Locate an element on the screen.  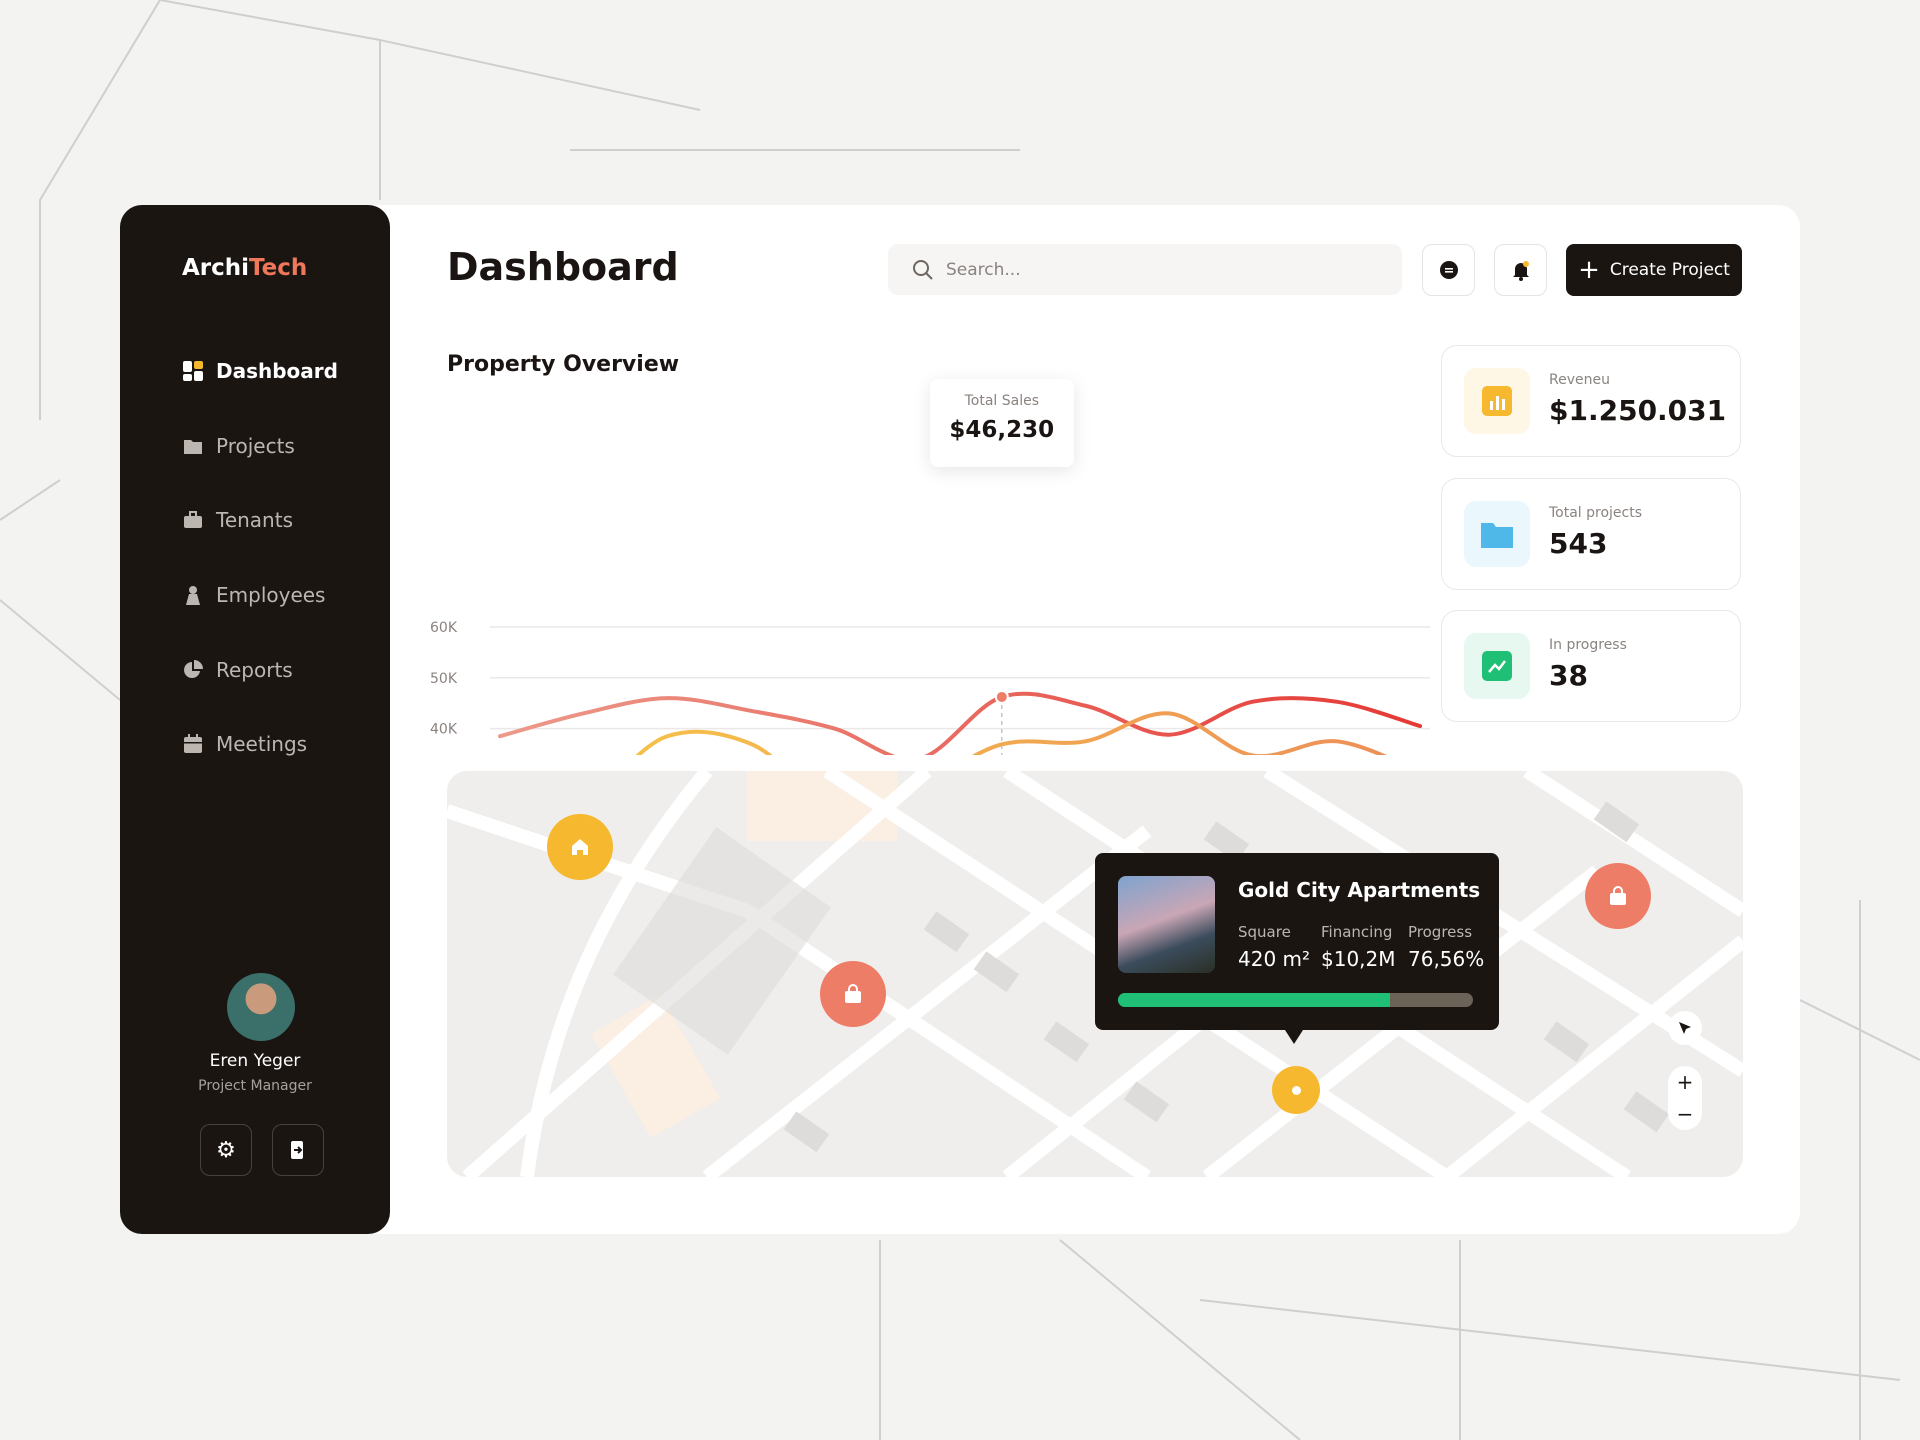
zoom-out-button: − is located at coordinates (1685, 1114).